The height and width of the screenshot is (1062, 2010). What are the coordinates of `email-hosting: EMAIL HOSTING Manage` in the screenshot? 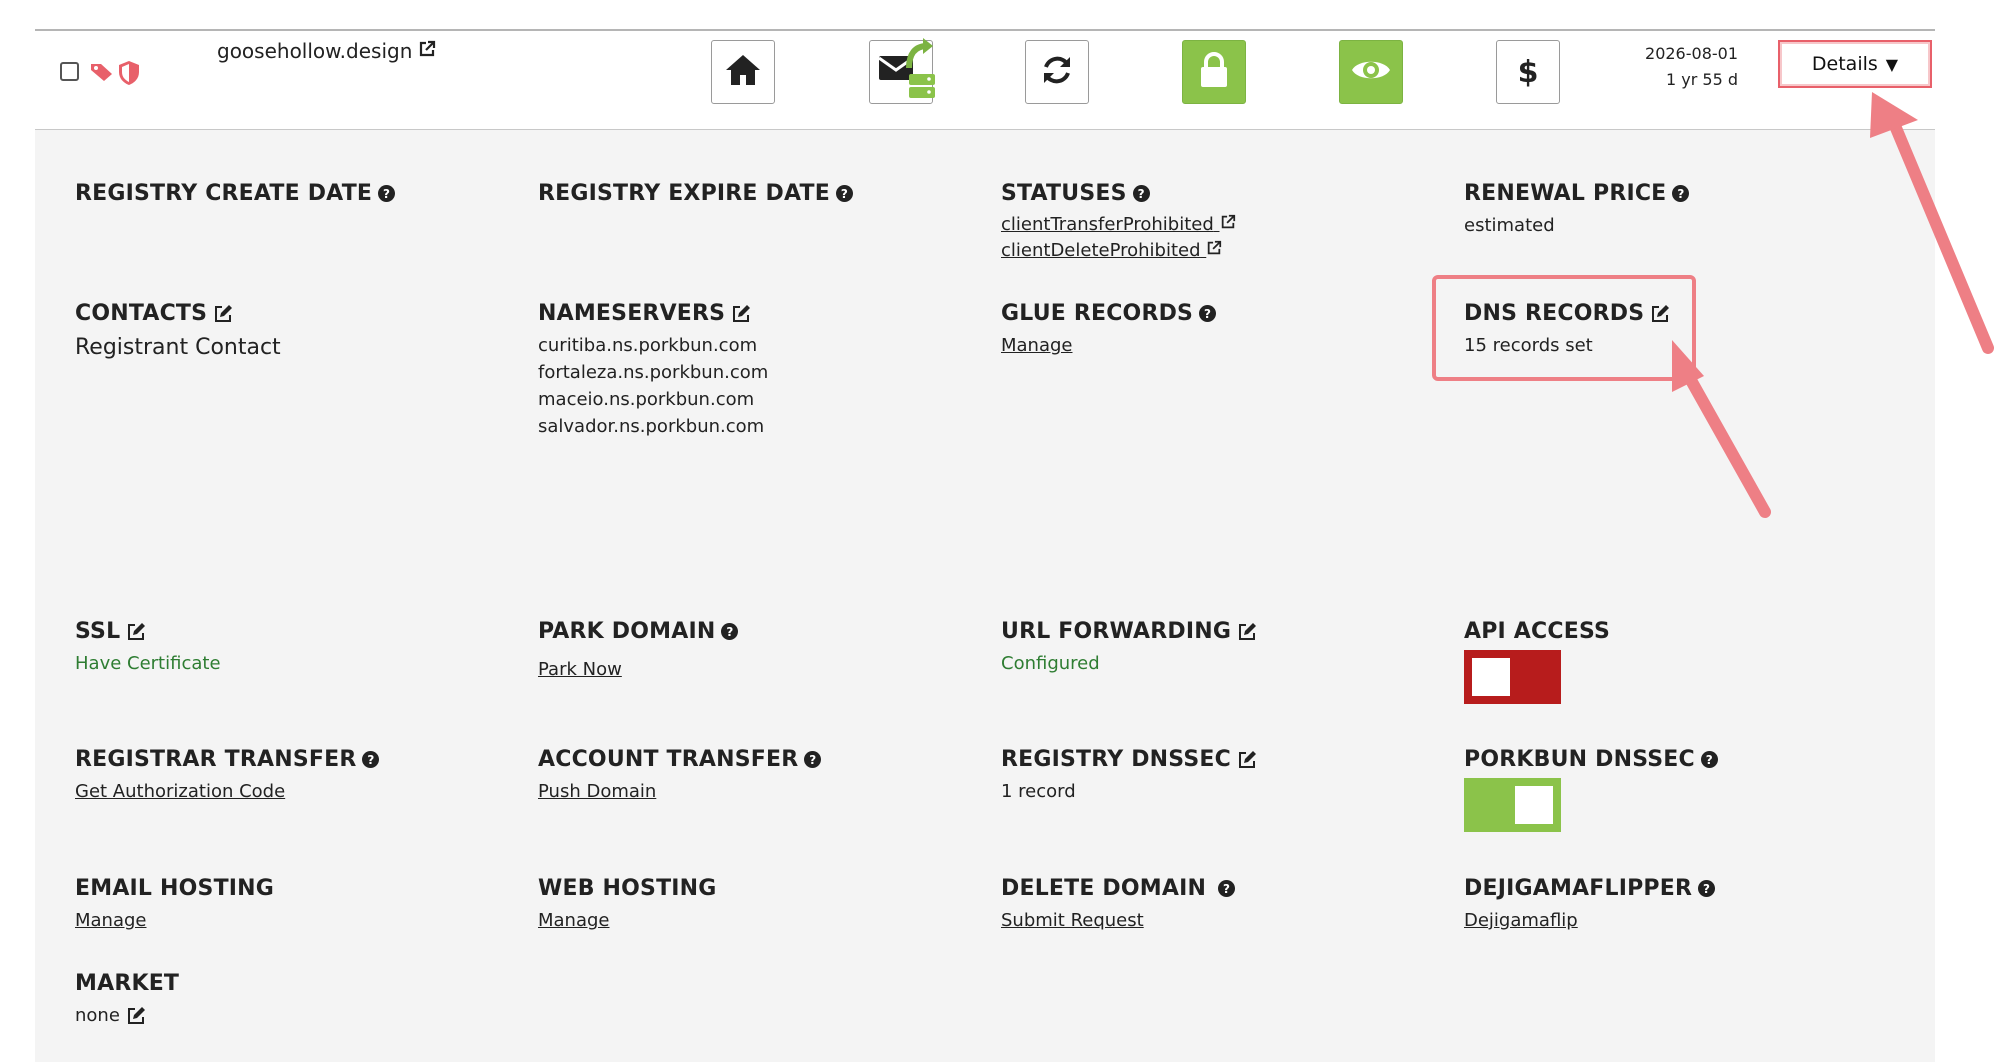 It's located at (174, 905).